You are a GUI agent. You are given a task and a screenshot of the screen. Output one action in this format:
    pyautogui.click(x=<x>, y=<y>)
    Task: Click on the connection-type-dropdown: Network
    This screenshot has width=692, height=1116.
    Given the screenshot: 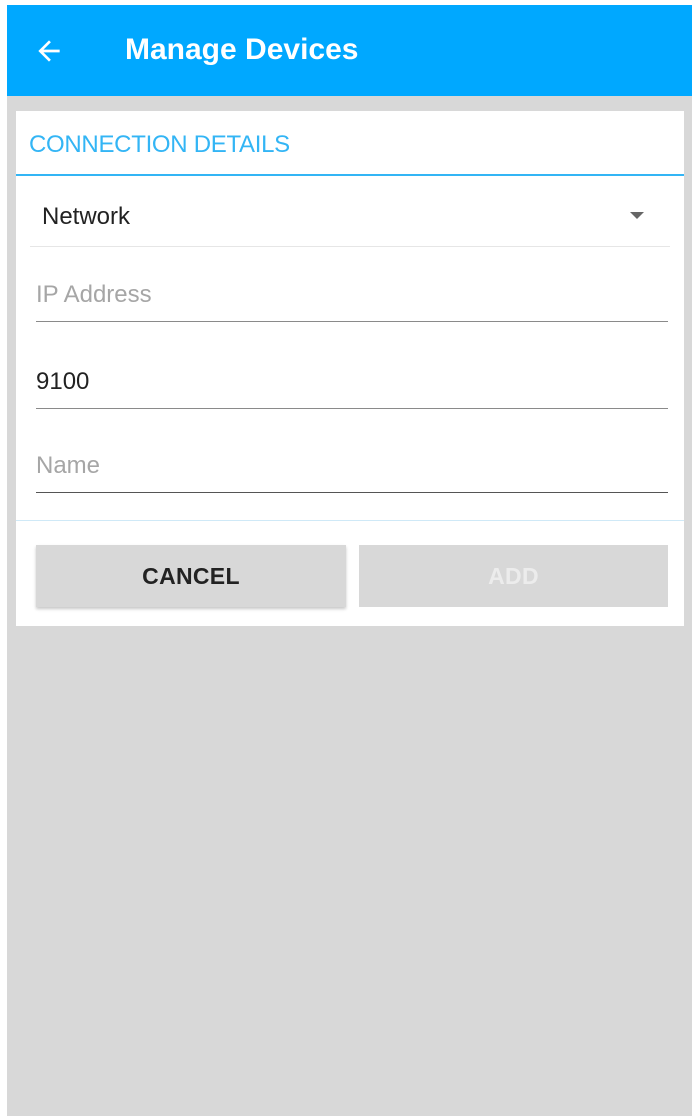 What is the action you would take?
    pyautogui.click(x=350, y=212)
    